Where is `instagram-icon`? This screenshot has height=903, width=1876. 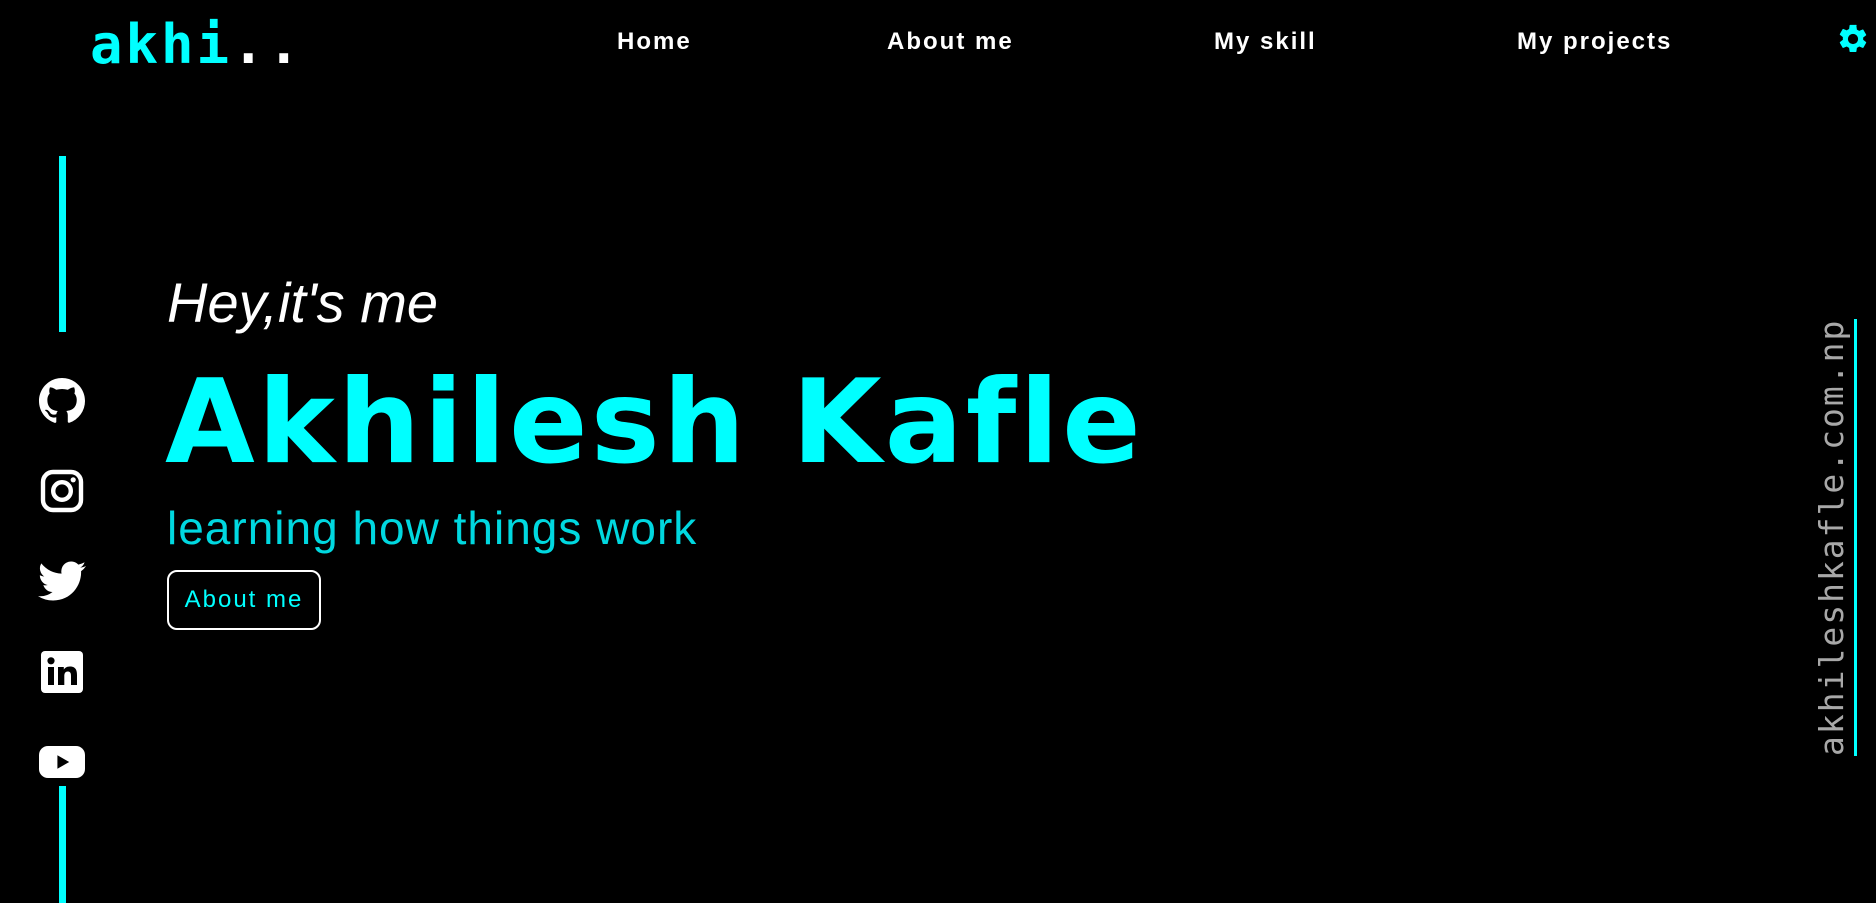
instagram-icon is located at coordinates (62, 491).